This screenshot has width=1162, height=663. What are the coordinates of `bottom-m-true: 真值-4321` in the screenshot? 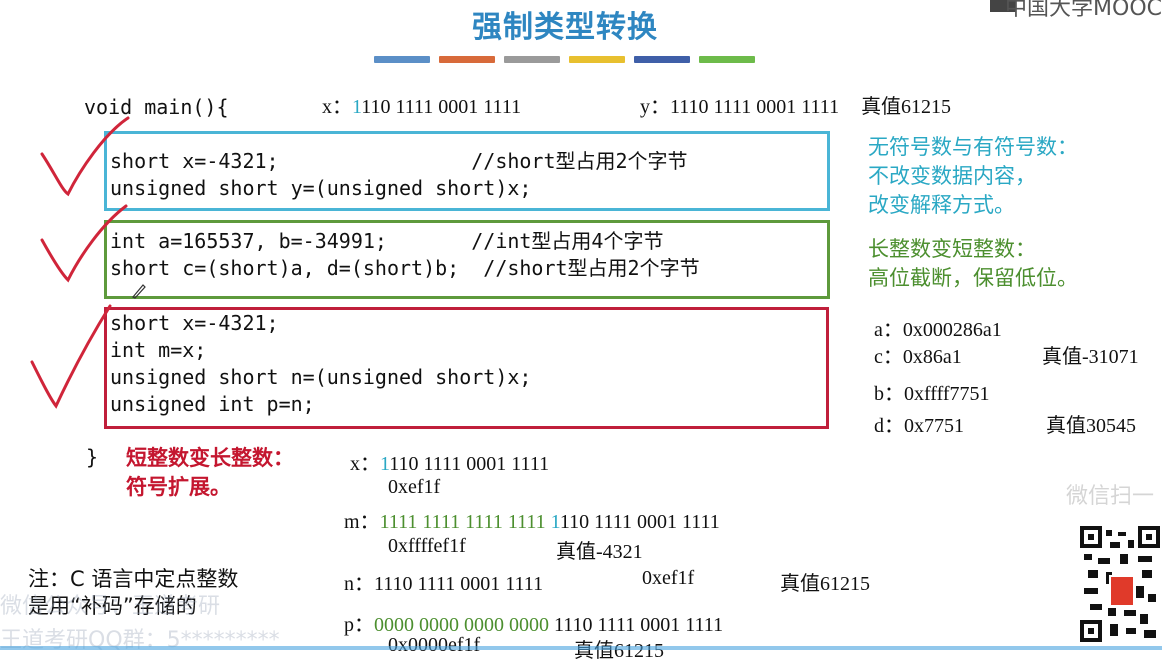 It's located at (599, 552).